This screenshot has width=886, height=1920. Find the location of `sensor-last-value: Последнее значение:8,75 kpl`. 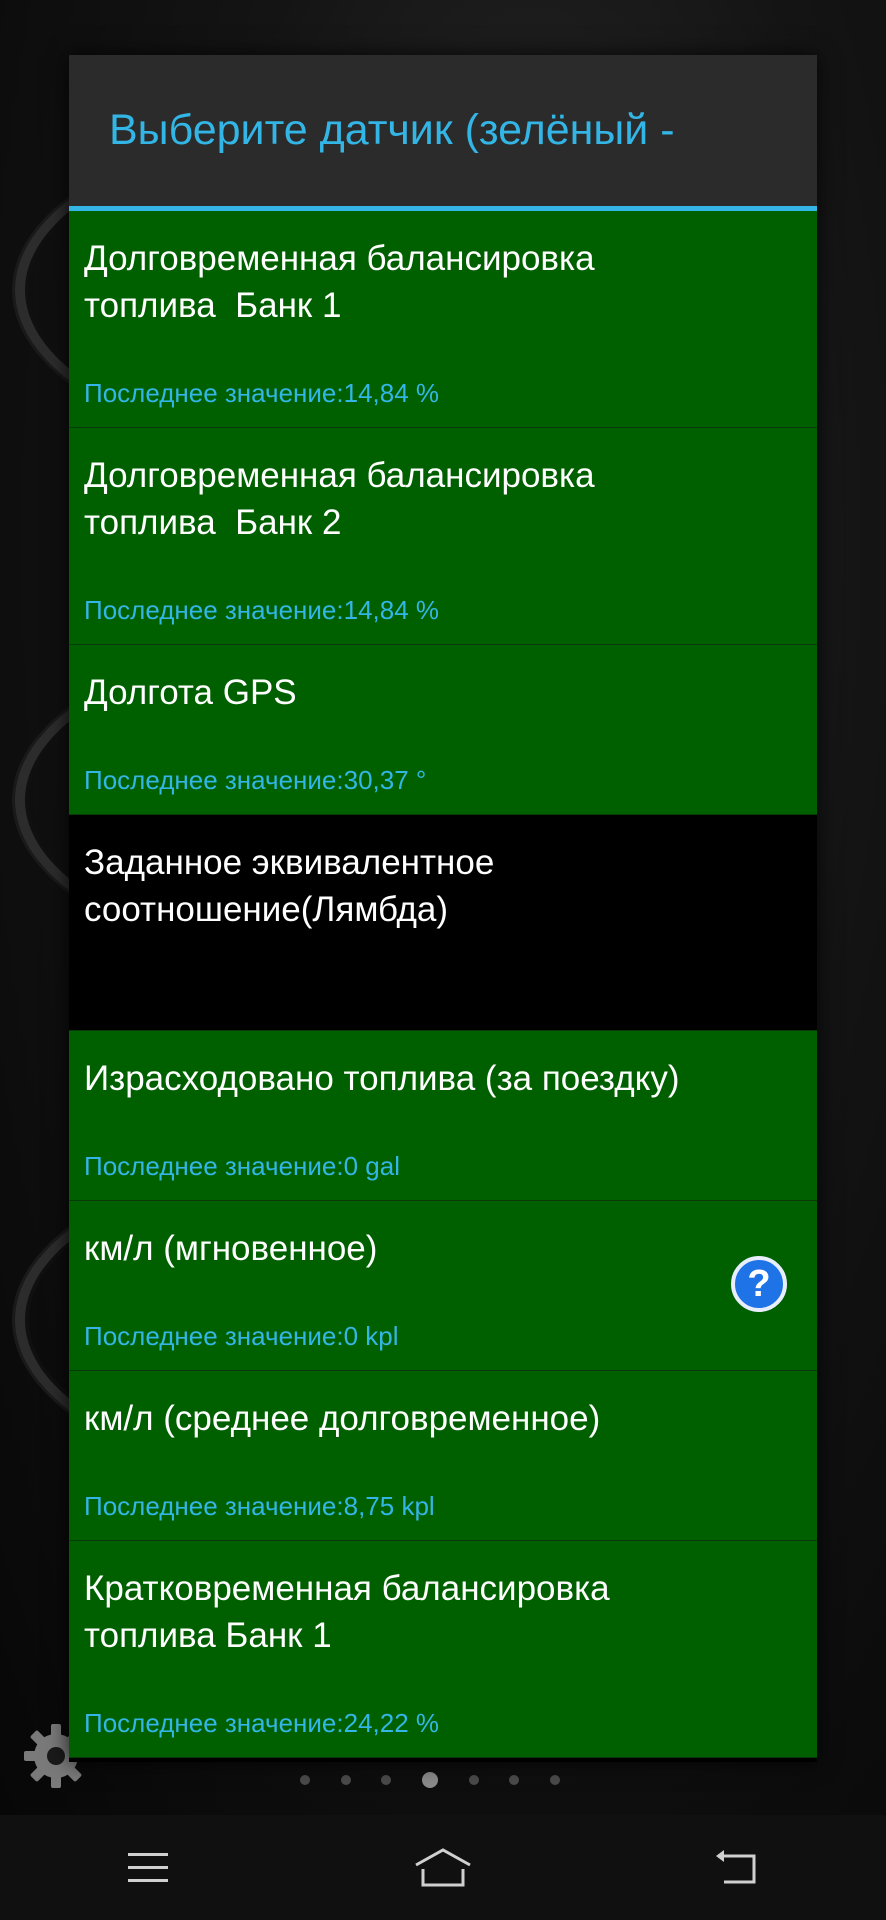

sensor-last-value: Последнее значение:8,75 kpl is located at coordinates (259, 1506).